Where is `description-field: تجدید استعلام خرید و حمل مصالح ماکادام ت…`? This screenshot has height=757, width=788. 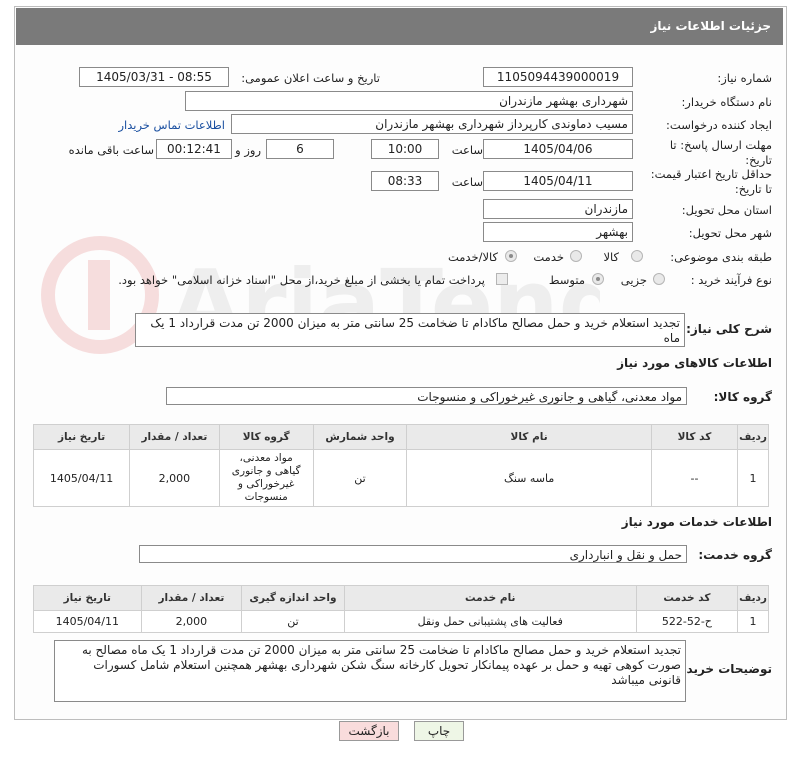 description-field: تجدید استعلام خرید و حمل مصالح ماکادام ت… is located at coordinates (410, 330).